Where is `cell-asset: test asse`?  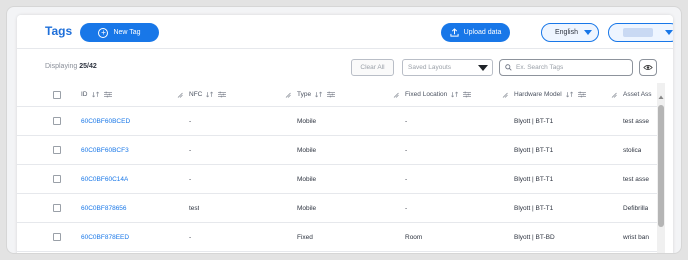
cell-asset: test asse is located at coordinates (636, 121).